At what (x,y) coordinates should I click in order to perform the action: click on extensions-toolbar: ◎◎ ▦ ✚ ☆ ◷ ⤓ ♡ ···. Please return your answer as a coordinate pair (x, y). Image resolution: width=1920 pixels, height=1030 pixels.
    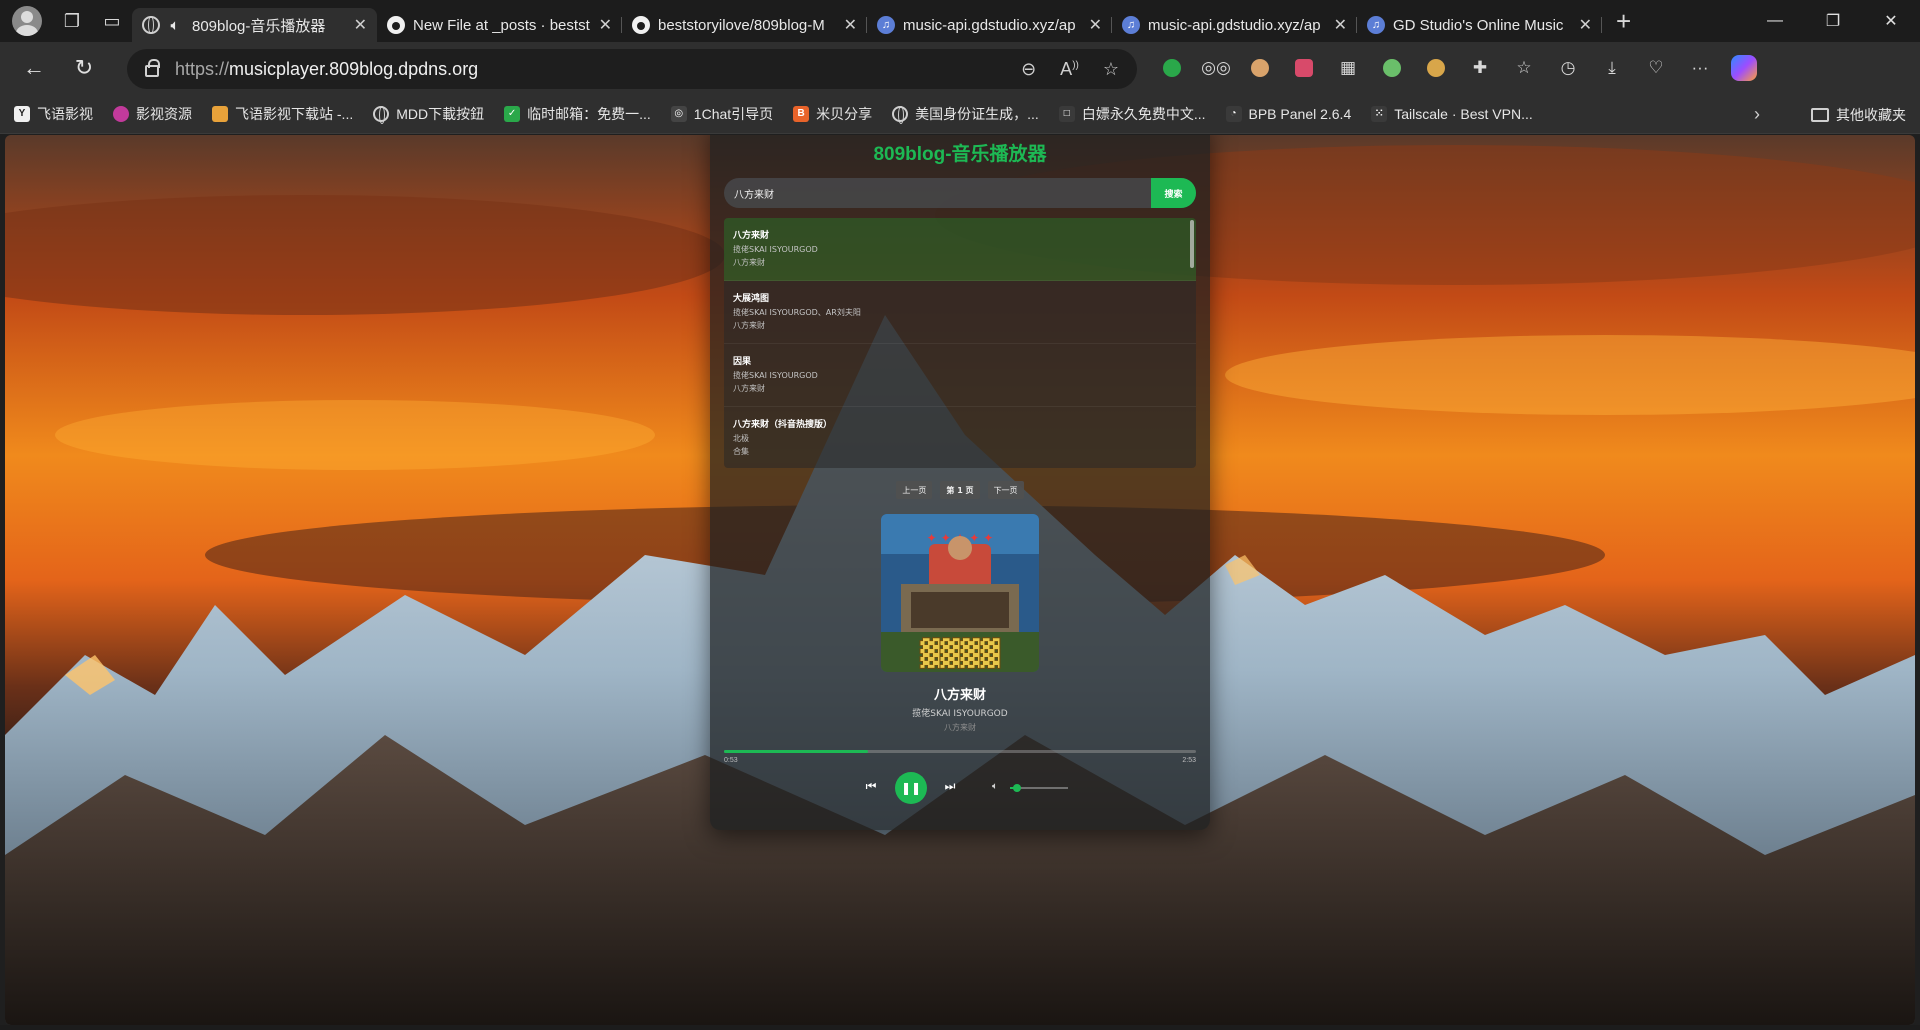
    Looking at the image, I should click on (1458, 68).